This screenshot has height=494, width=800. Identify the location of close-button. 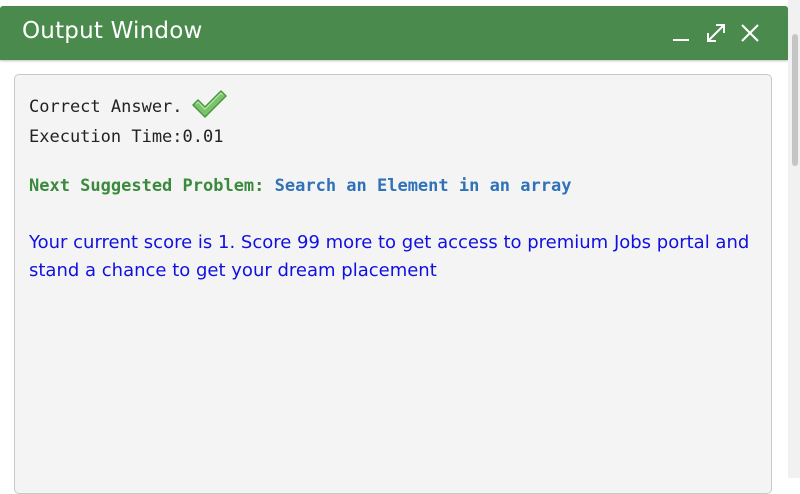
(750, 33).